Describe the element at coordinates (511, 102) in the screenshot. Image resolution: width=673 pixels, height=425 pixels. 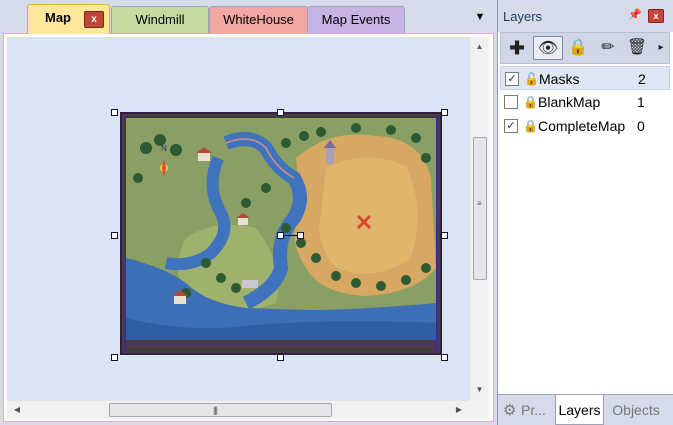
I see `layer-visibility-checkbox` at that location.